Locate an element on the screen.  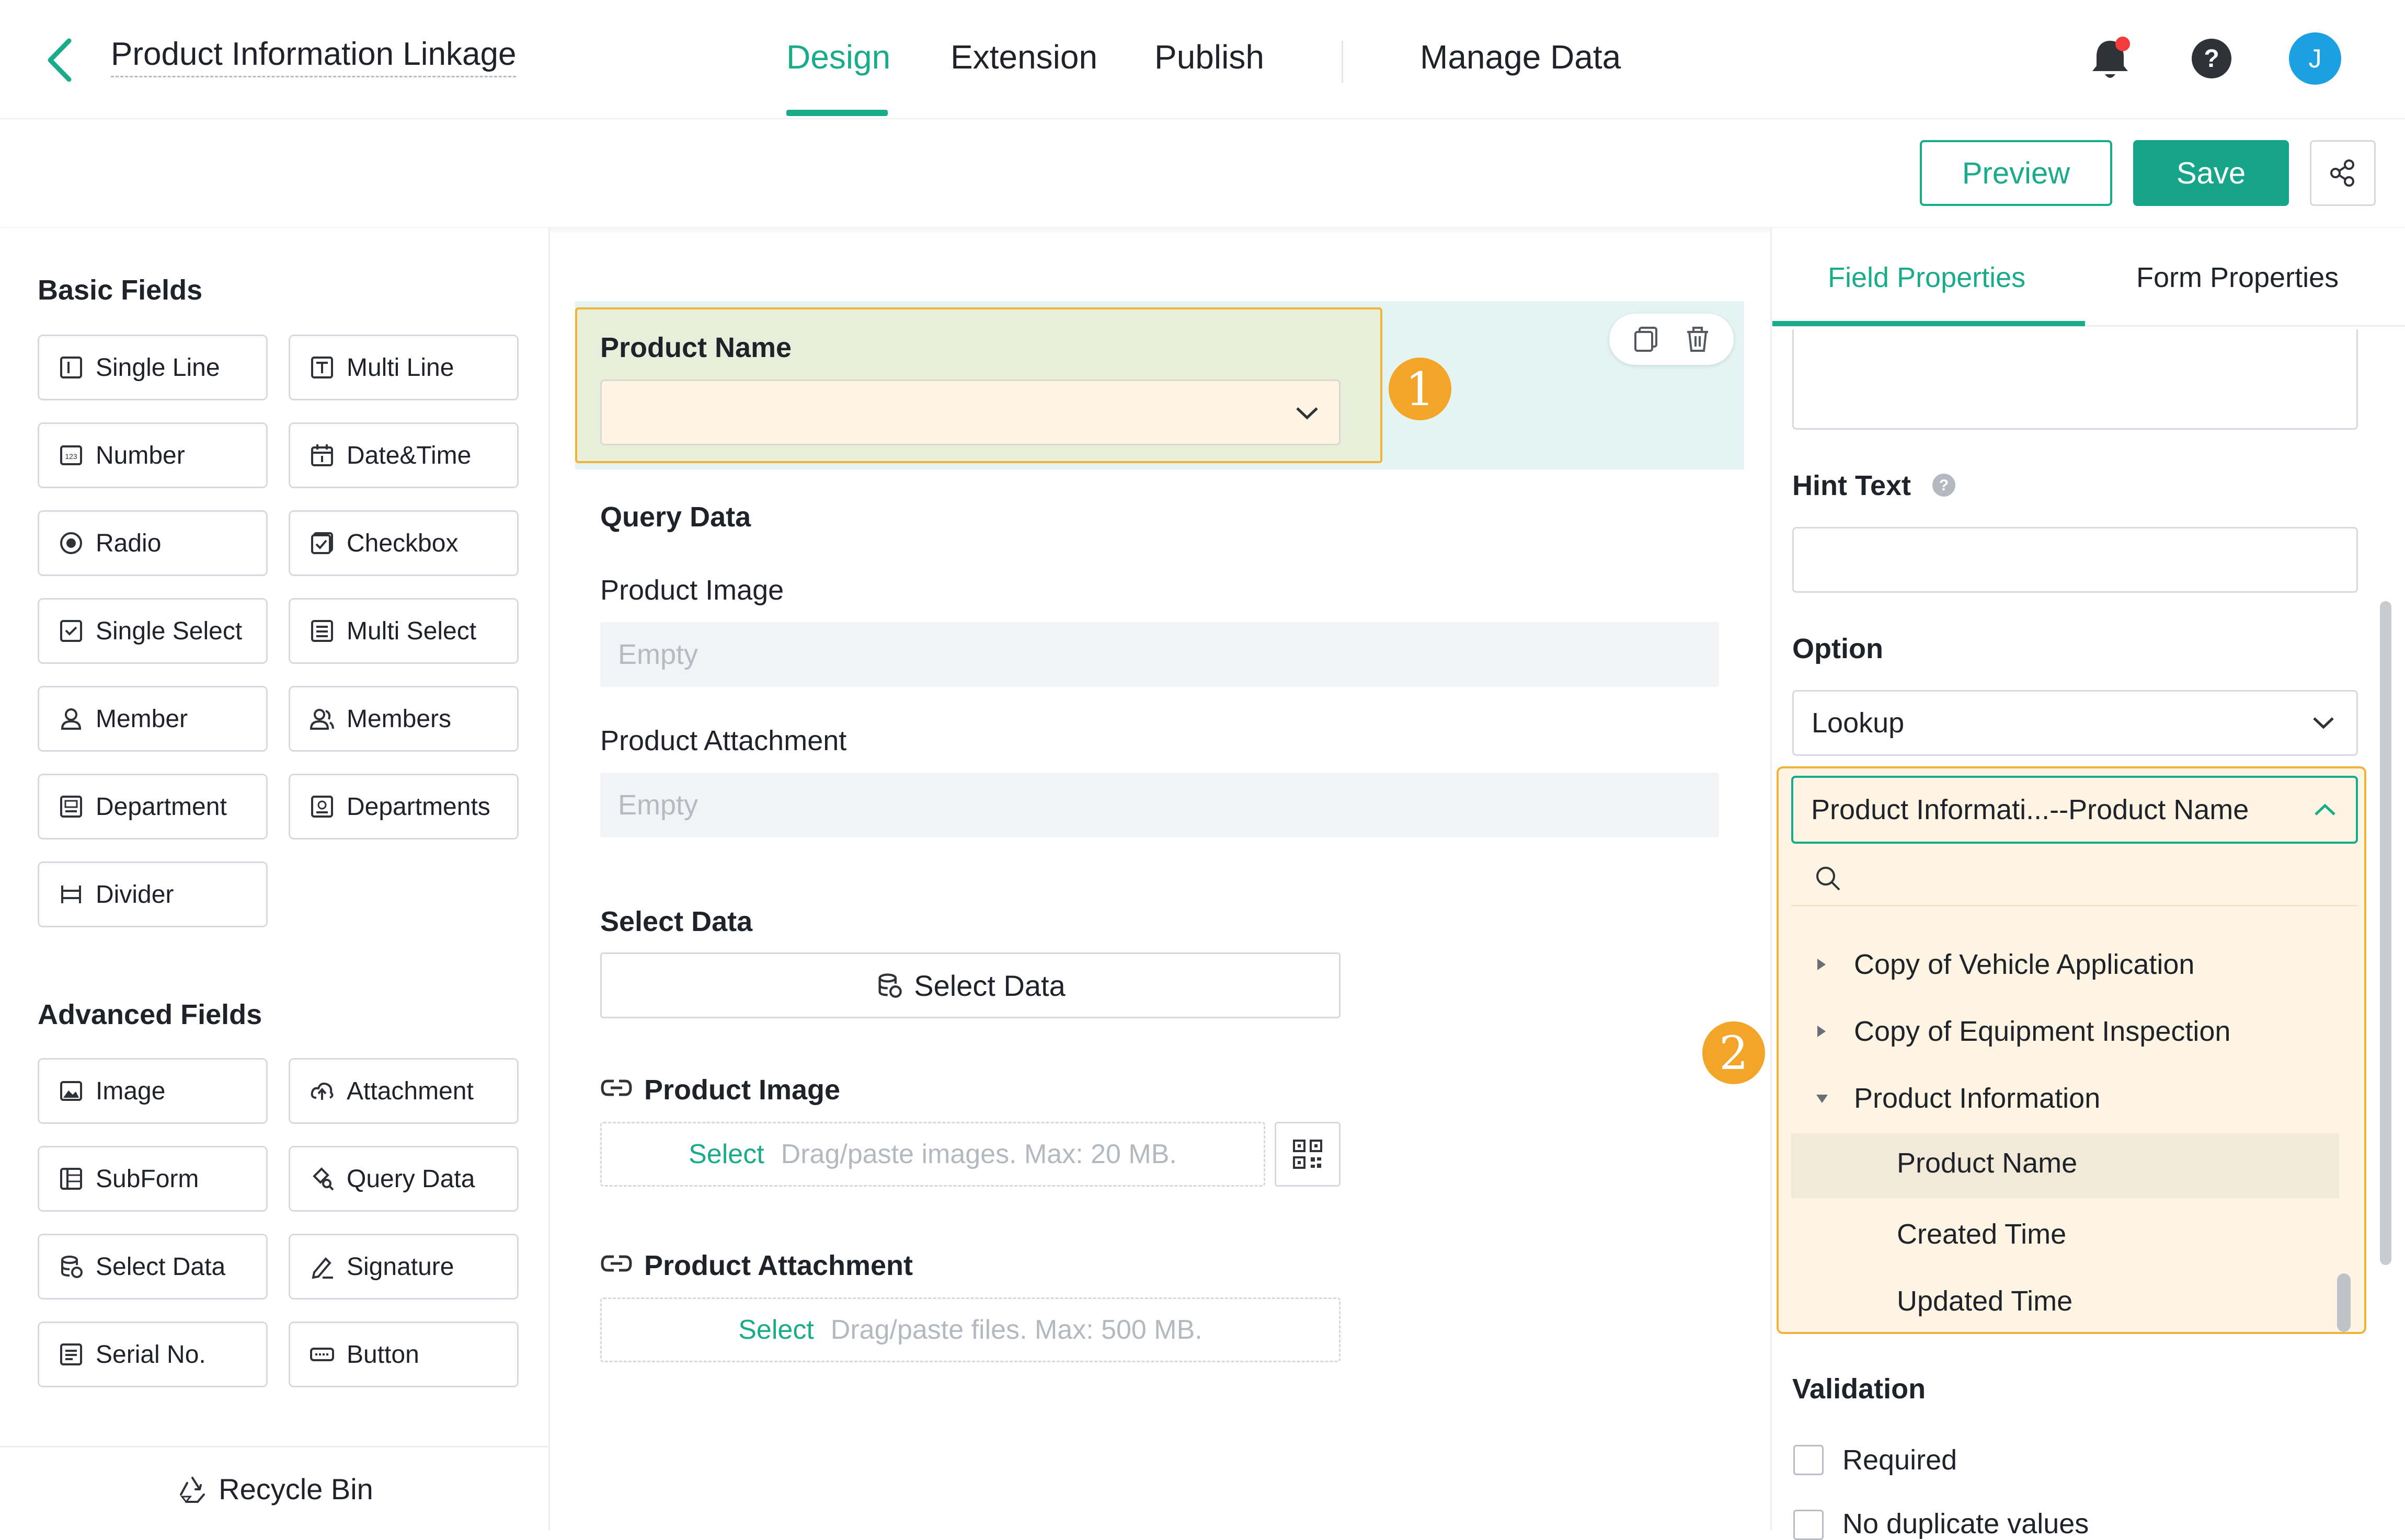
avatar-initial: J is located at coordinates (2315, 59).